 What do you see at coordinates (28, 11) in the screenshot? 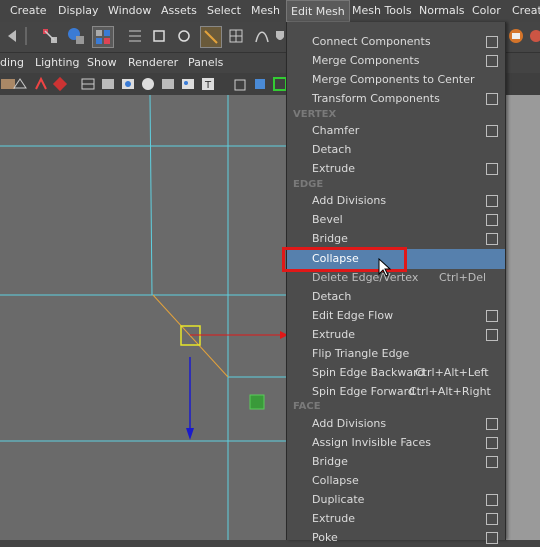
I see `menu-create: Create` at bounding box center [28, 11].